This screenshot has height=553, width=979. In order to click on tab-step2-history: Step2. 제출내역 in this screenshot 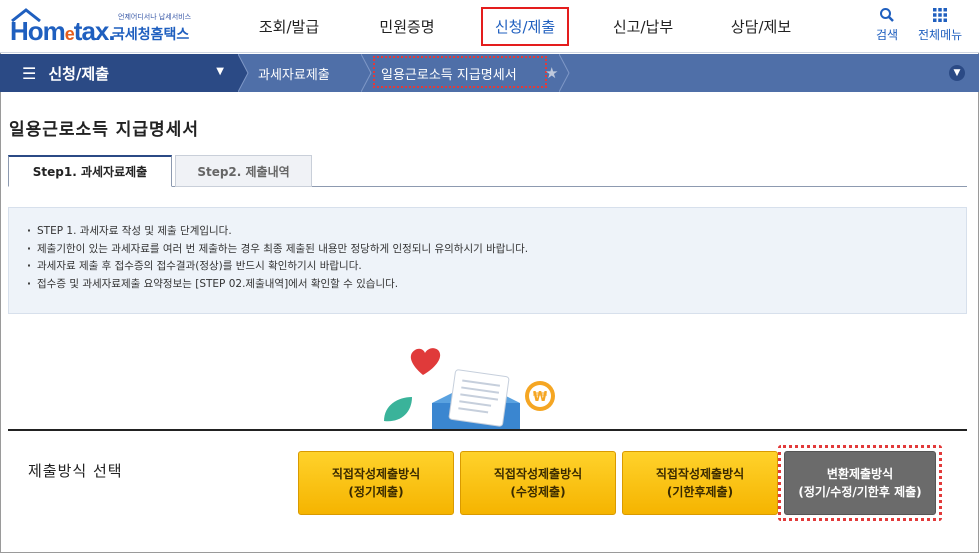, I will do `click(243, 171)`.